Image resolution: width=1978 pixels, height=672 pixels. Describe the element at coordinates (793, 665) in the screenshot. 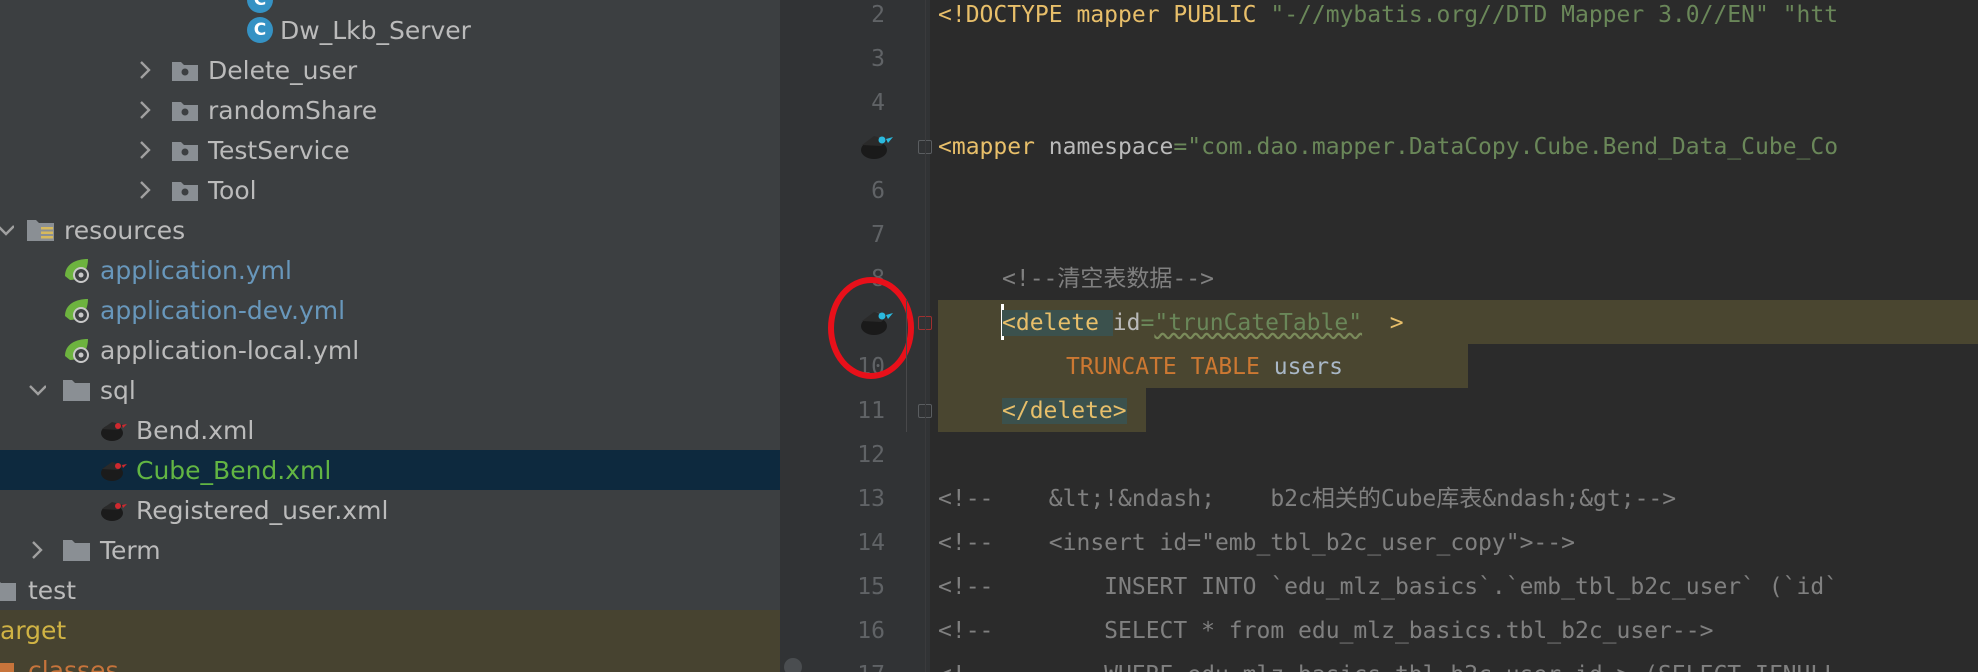

I see `scrollbar-thumb` at that location.